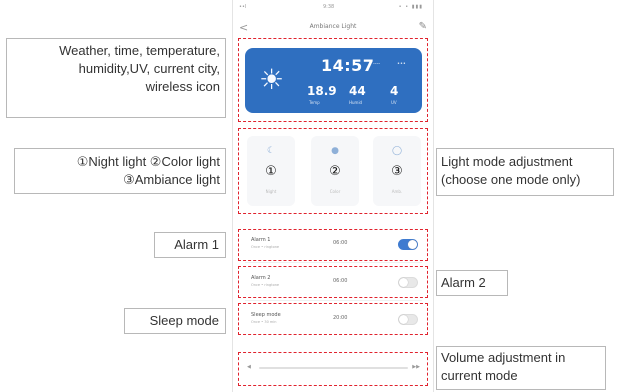  I want to click on volume-highlight, so click(333, 369).